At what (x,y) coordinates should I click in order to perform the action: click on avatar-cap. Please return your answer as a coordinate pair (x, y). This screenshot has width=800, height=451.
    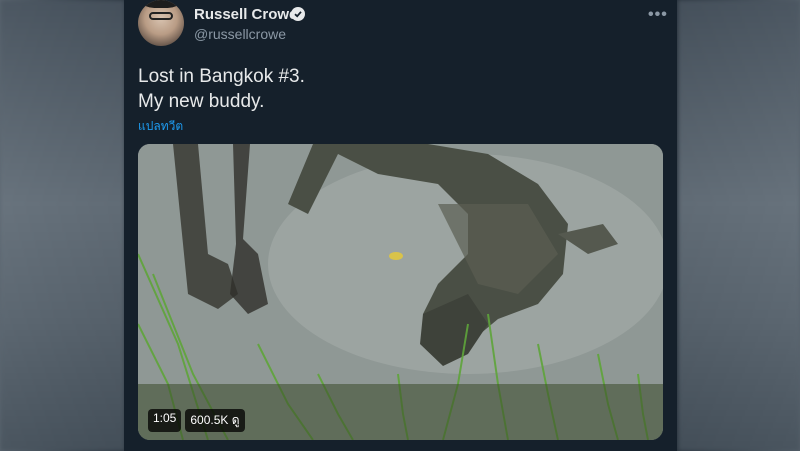
    Looking at the image, I should click on (161, 4).